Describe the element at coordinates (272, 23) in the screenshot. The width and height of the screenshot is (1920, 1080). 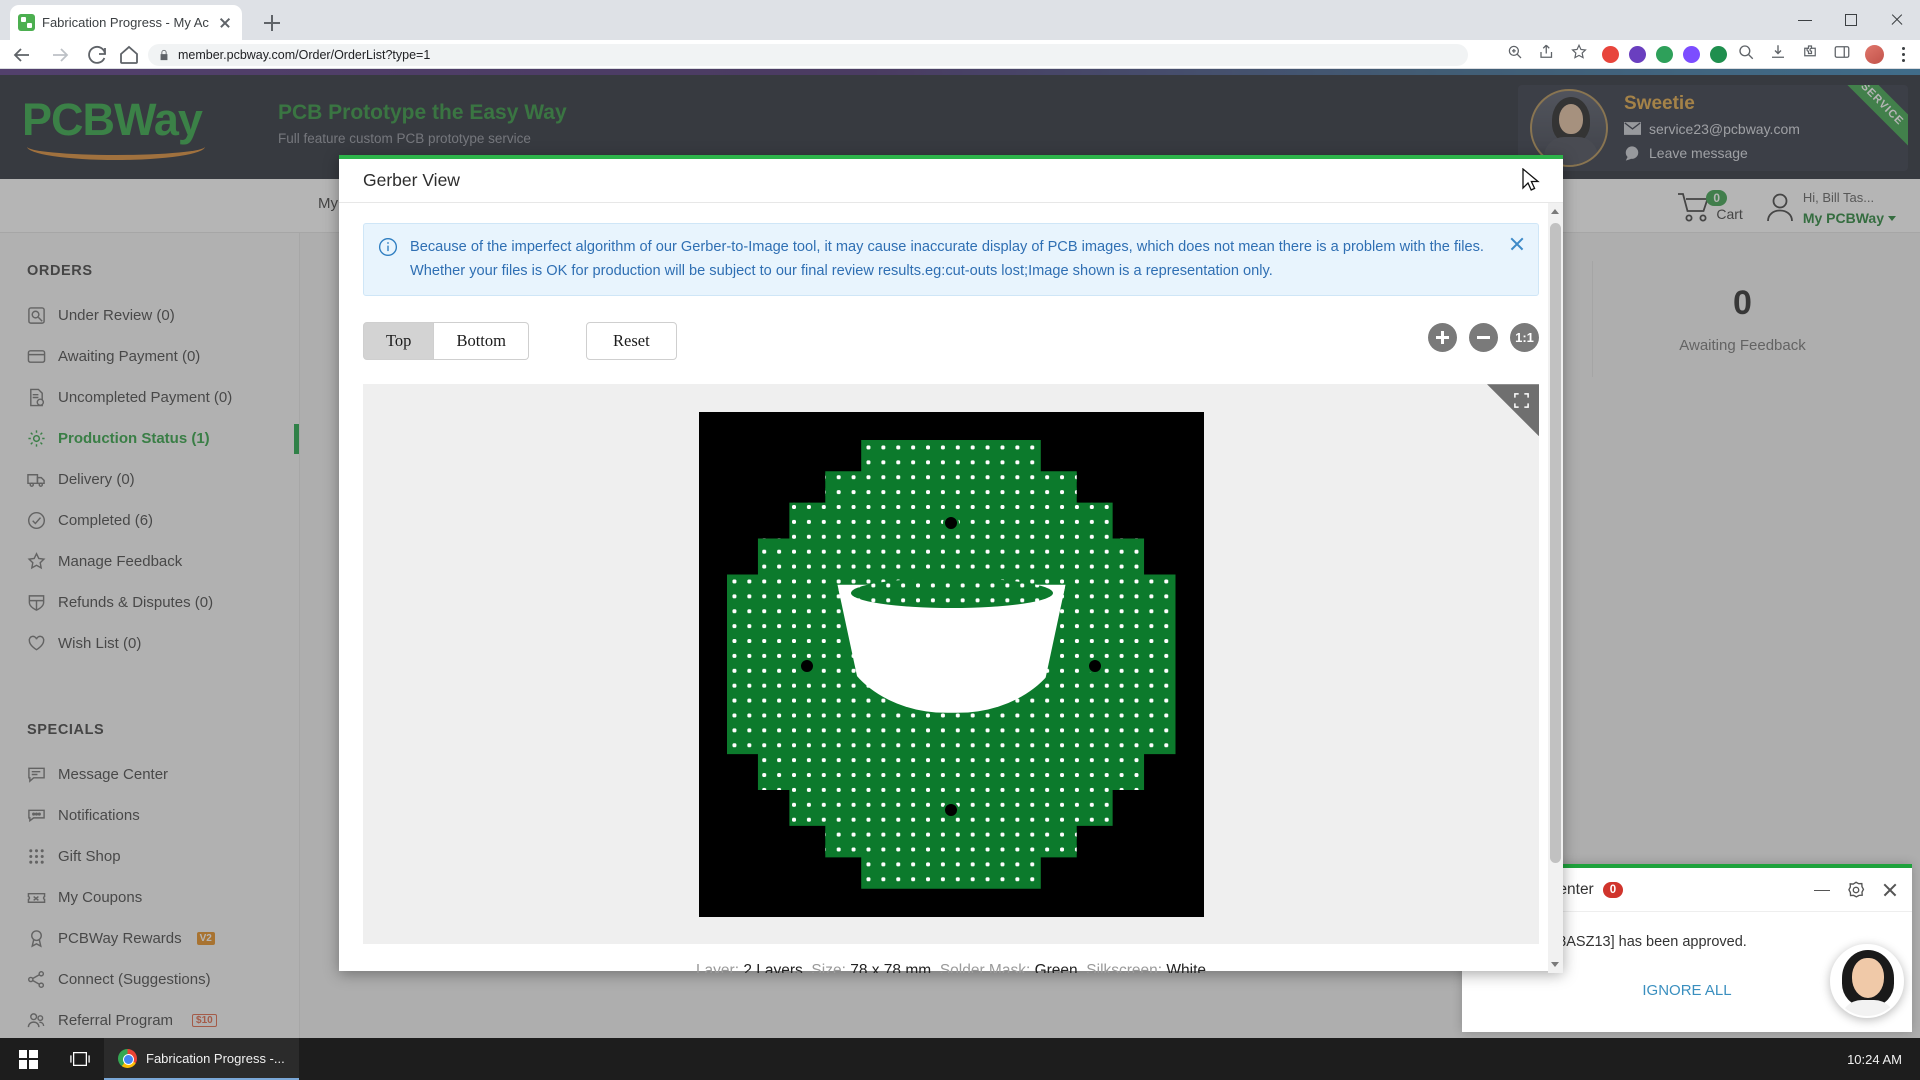
I see `new-tab-button` at that location.